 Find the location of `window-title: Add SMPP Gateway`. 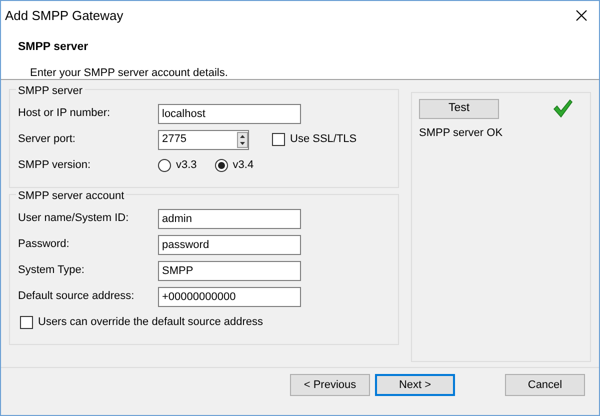

window-title: Add SMPP Gateway is located at coordinates (64, 15).